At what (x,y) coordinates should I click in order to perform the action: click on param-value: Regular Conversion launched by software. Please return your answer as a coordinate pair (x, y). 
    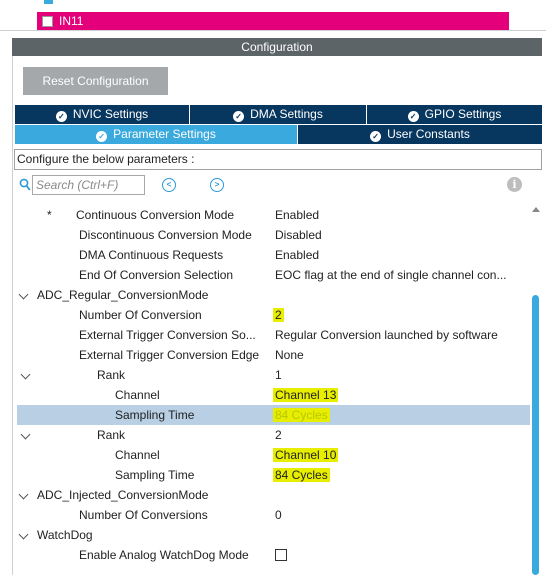
    Looking at the image, I should click on (386, 335).